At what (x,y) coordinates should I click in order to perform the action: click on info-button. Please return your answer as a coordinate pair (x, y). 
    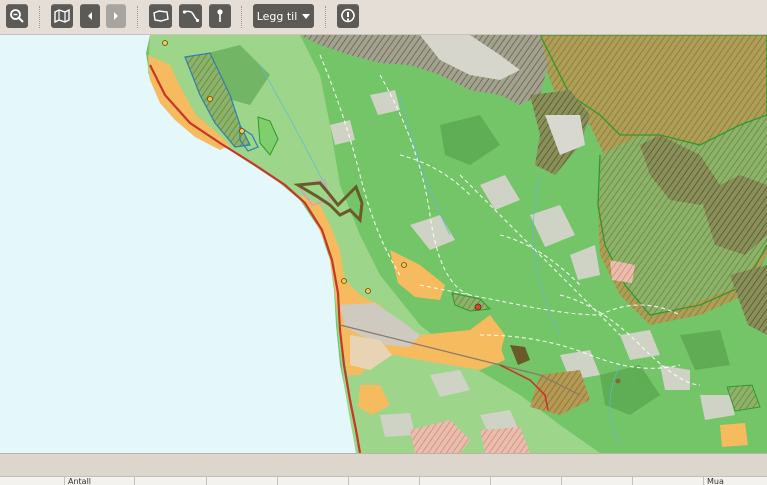
    Looking at the image, I should click on (348, 16).